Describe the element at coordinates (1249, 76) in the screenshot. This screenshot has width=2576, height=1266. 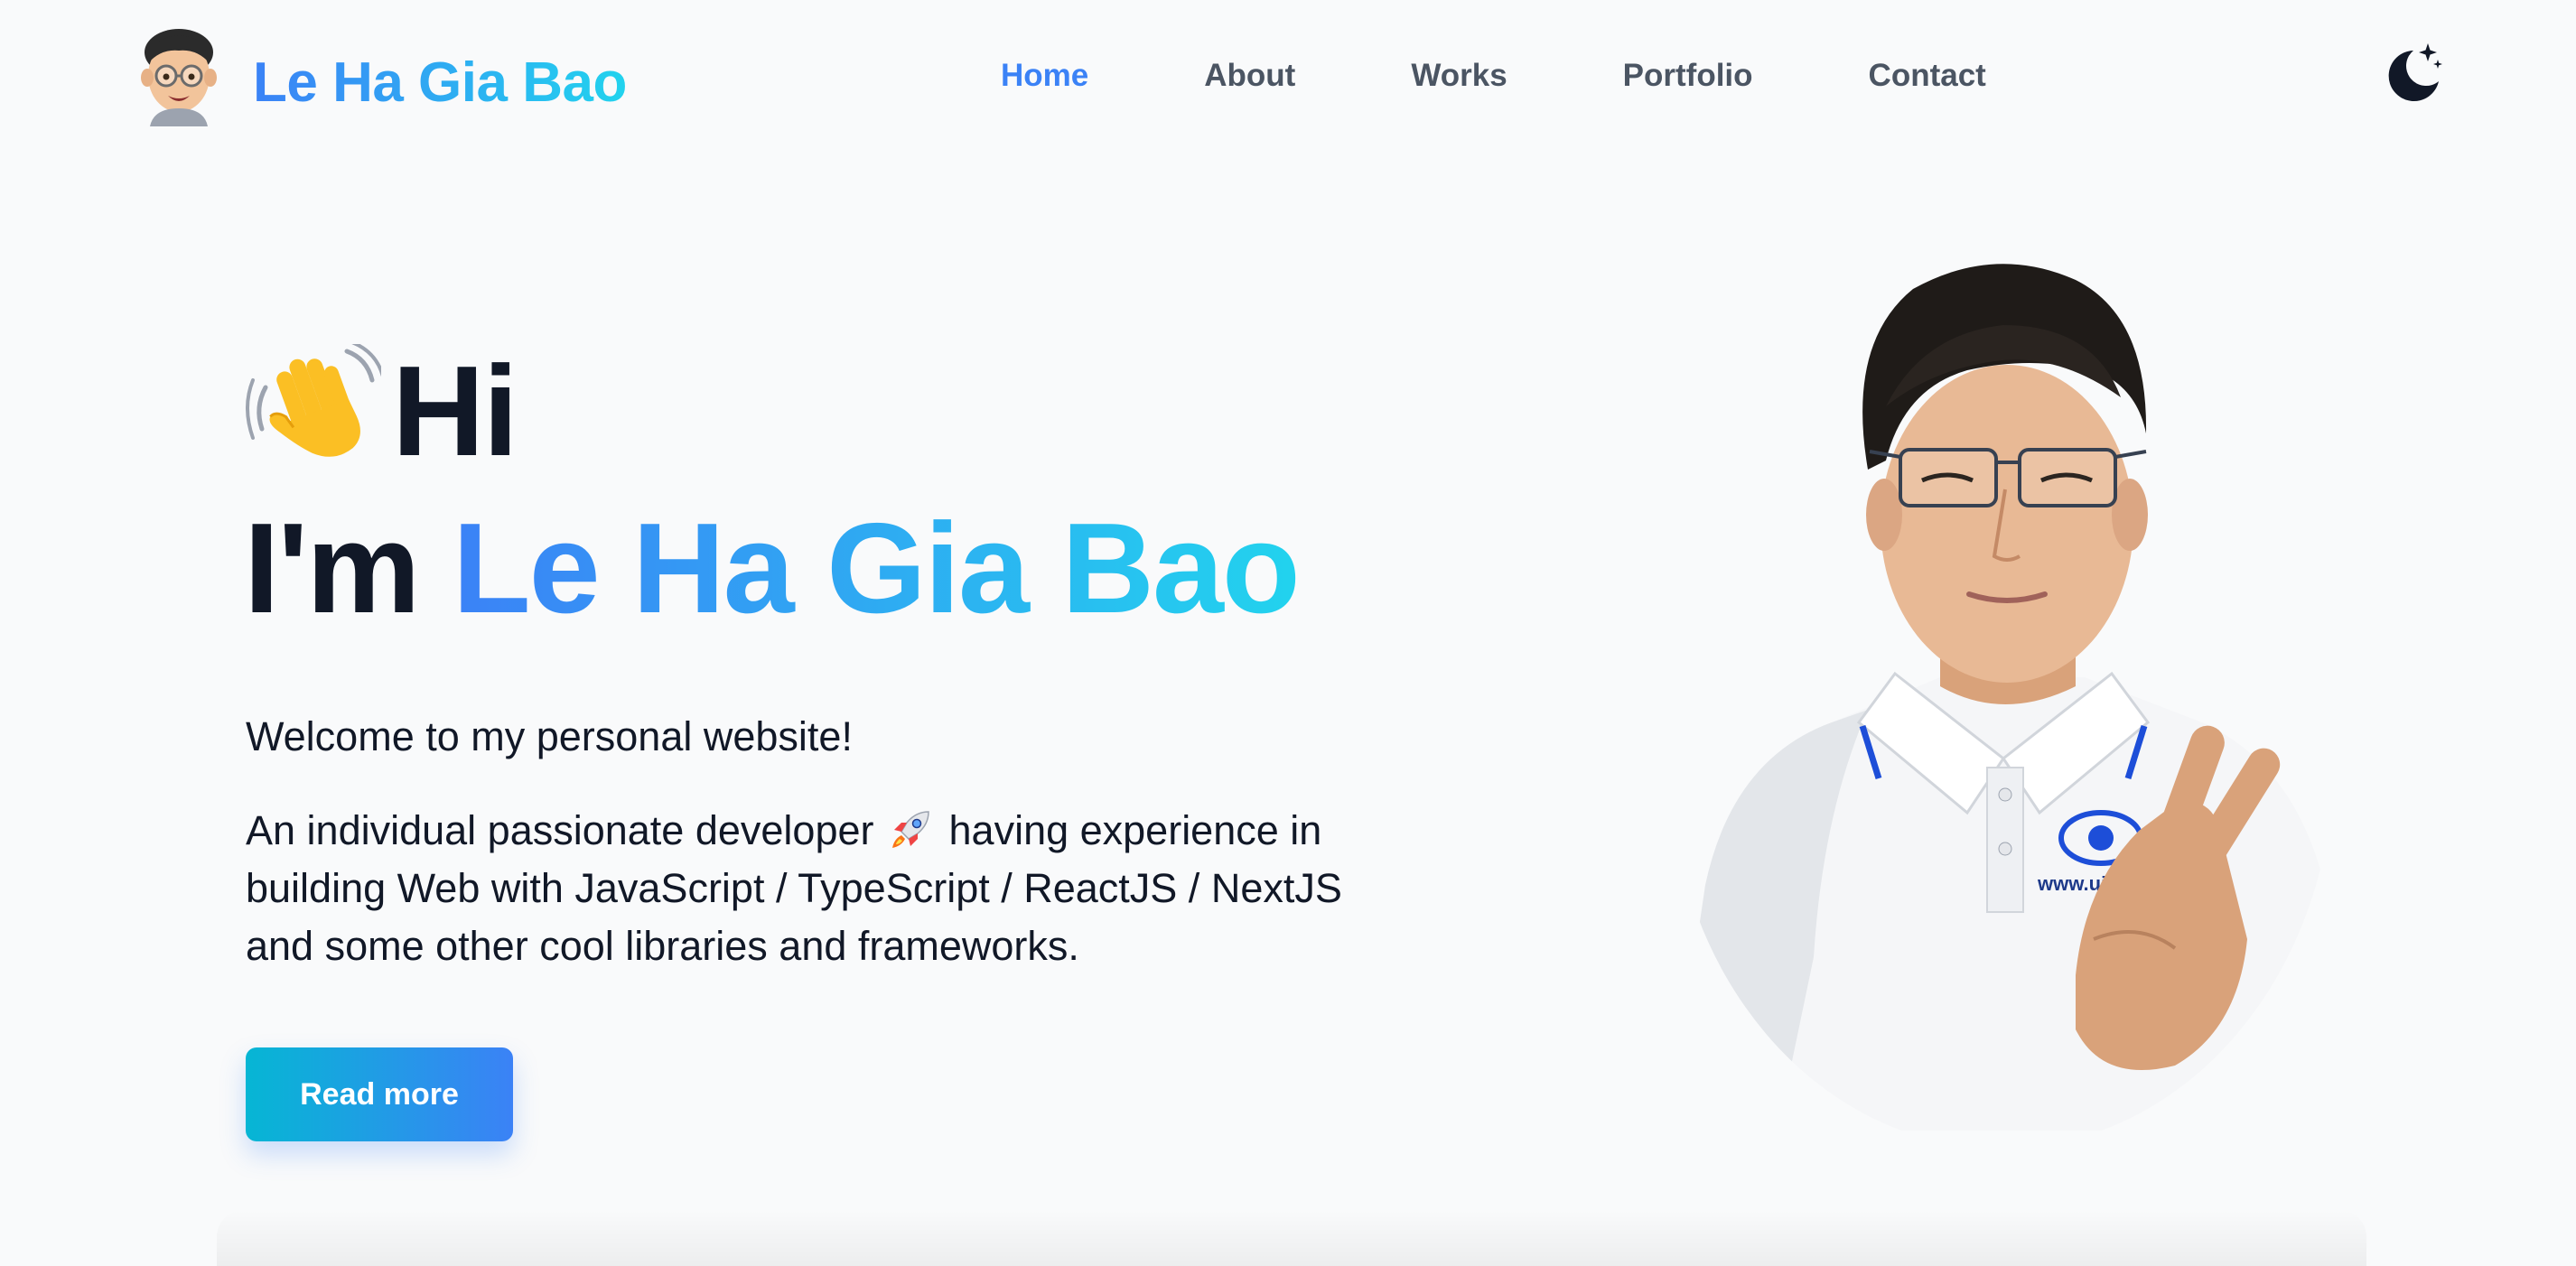
I see `nav-item-about: About` at that location.